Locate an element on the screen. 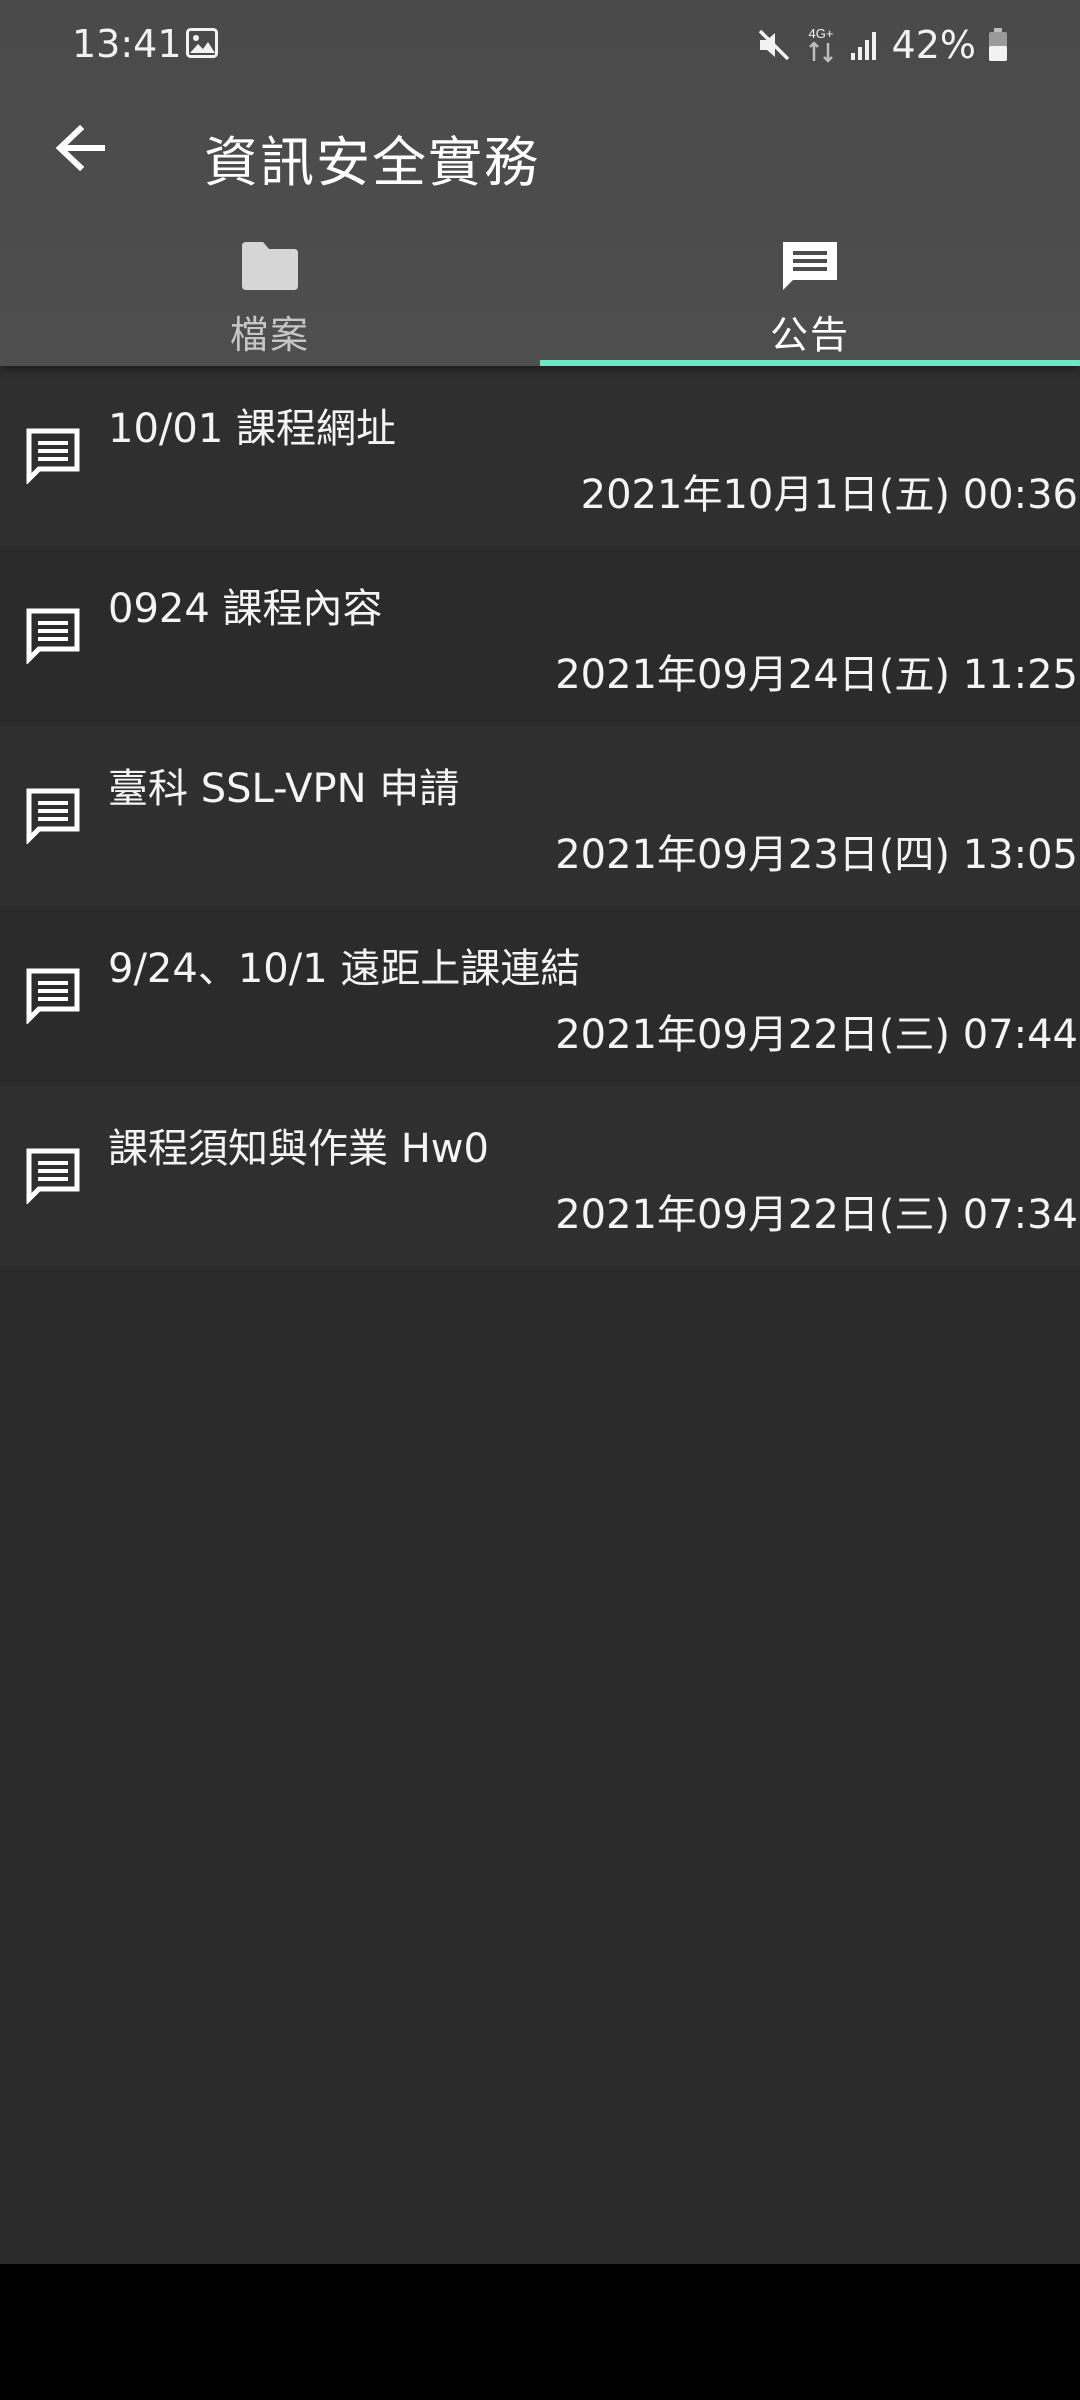 Image resolution: width=1080 pixels, height=2400 pixels. list-item: 臺科 SSL-VPN 申請 2021年09月23日(四) 13:05 is located at coordinates (540, 816).